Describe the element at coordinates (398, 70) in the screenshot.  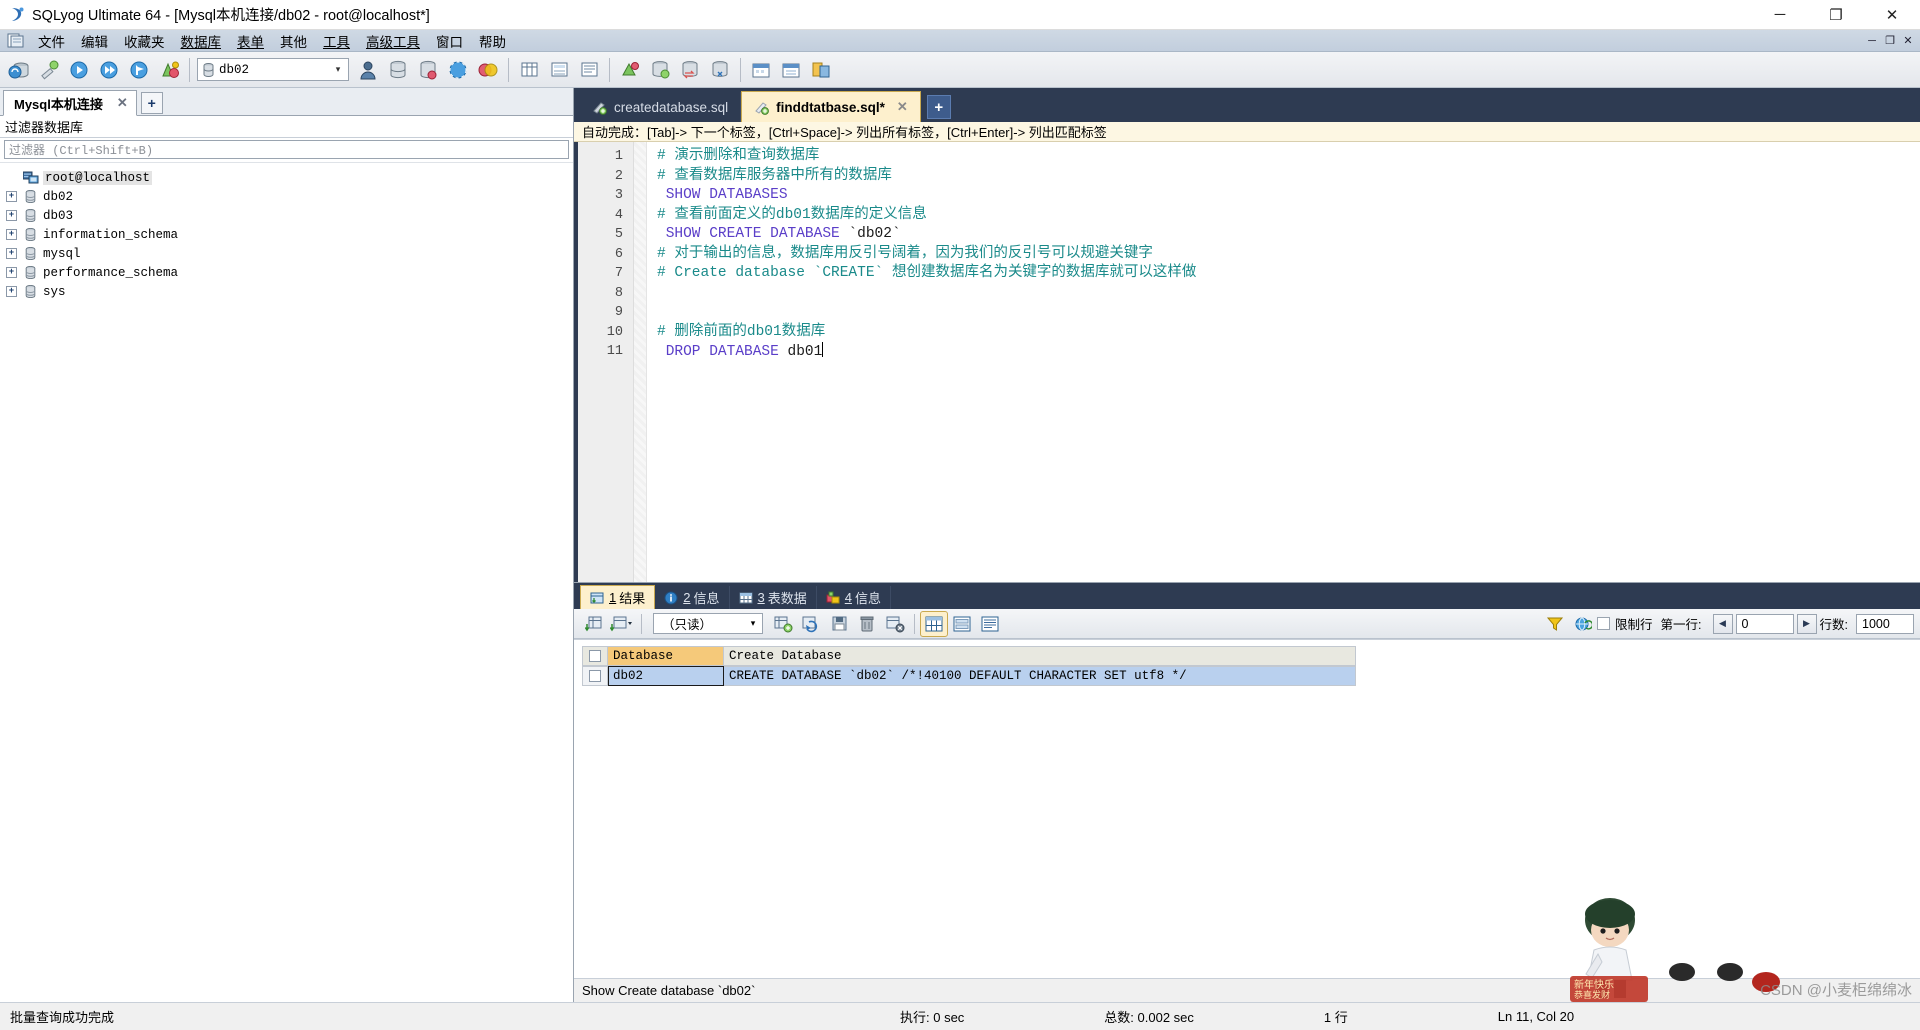
I see `backup-button` at that location.